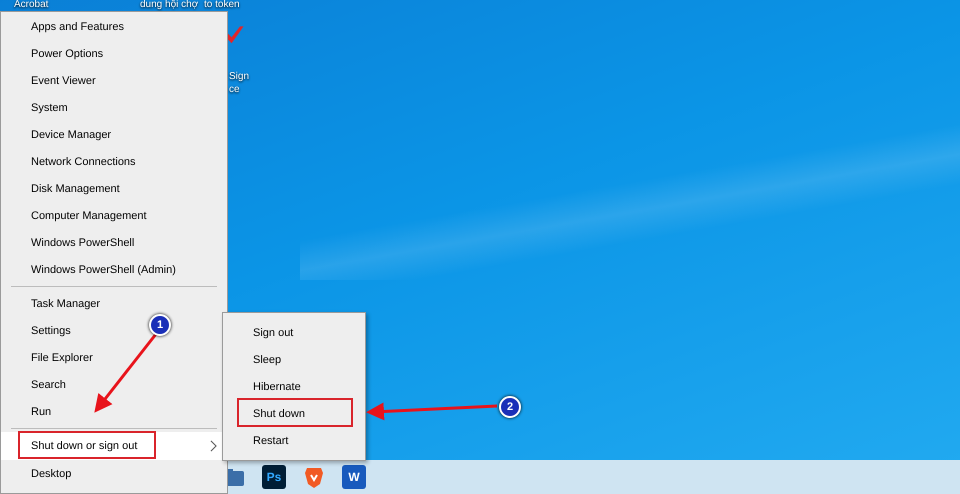  I want to click on menu-item: System, so click(114, 107).